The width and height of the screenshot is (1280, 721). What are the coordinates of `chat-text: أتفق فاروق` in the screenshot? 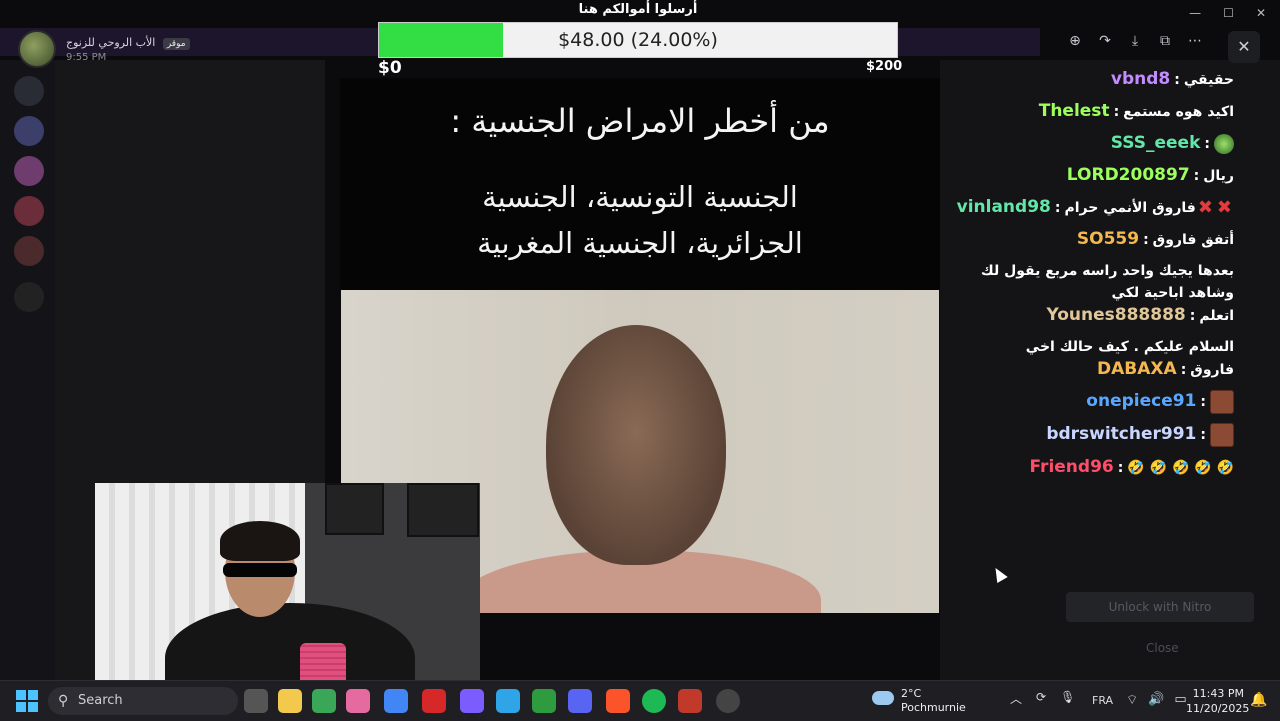 It's located at (1193, 240).